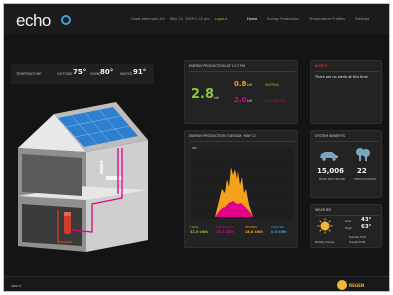 The width and height of the screenshot is (393, 295). Describe the element at coordinates (251, 227) in the screenshot. I see `heating-total-label: HEATING` at that location.